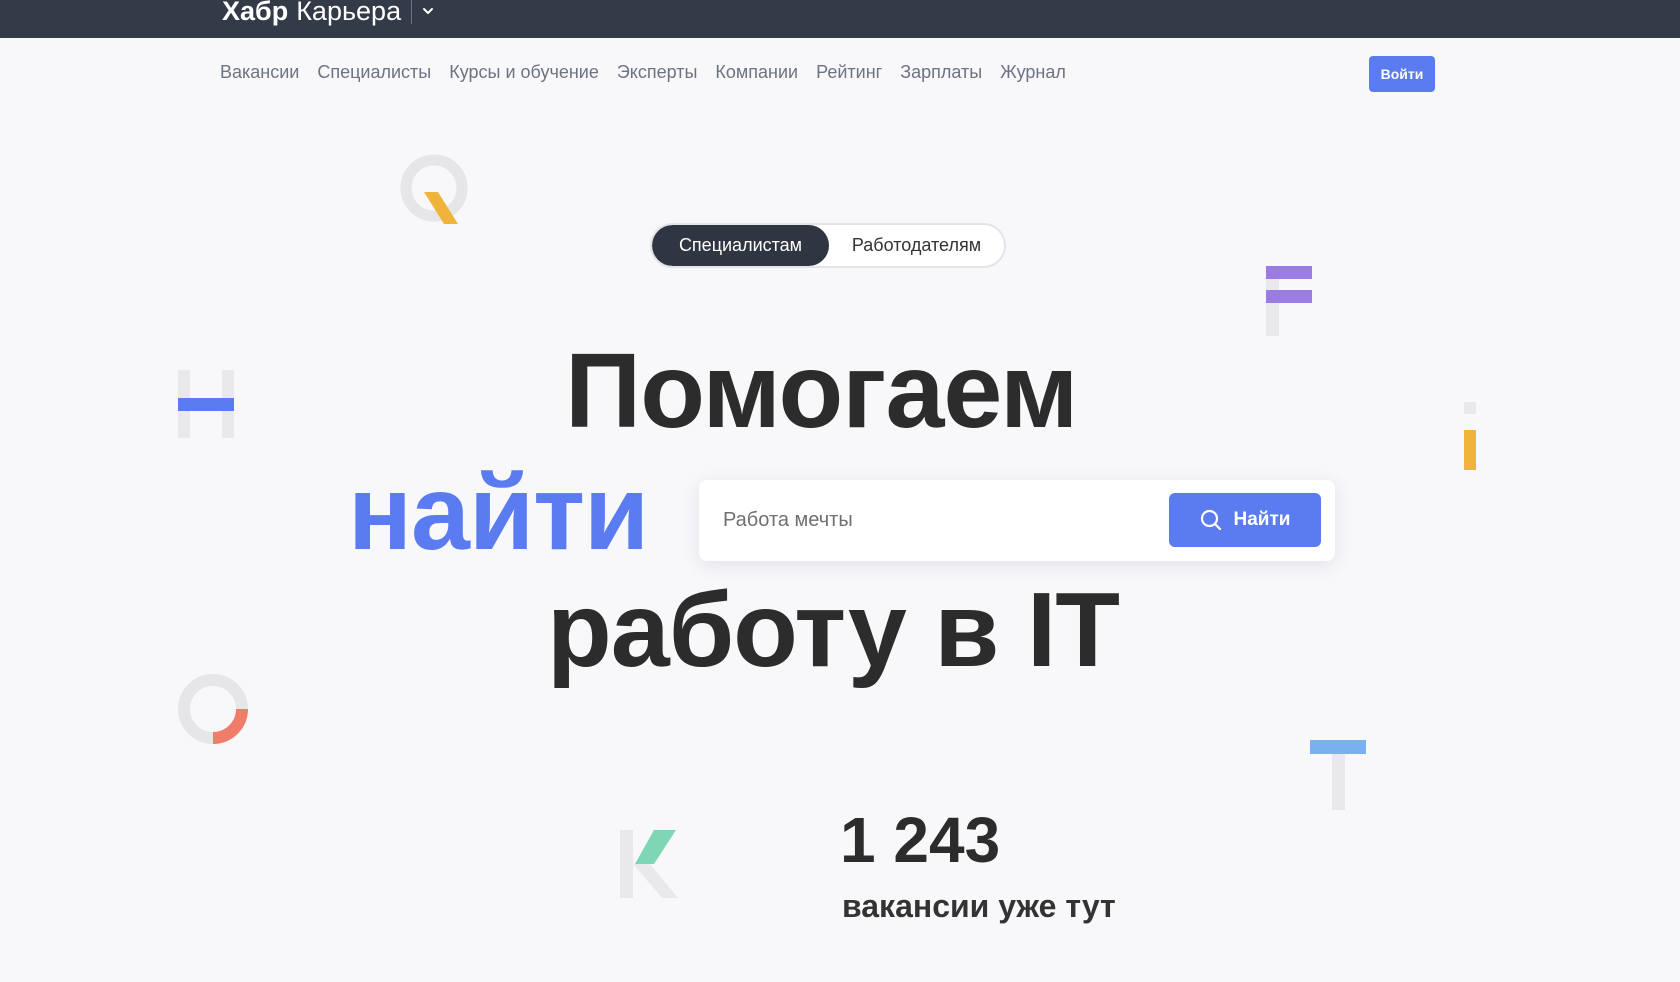 Image resolution: width=1680 pixels, height=982 pixels. Describe the element at coordinates (756, 72) in the screenshot. I see `nav-item-companies: Компании` at that location.